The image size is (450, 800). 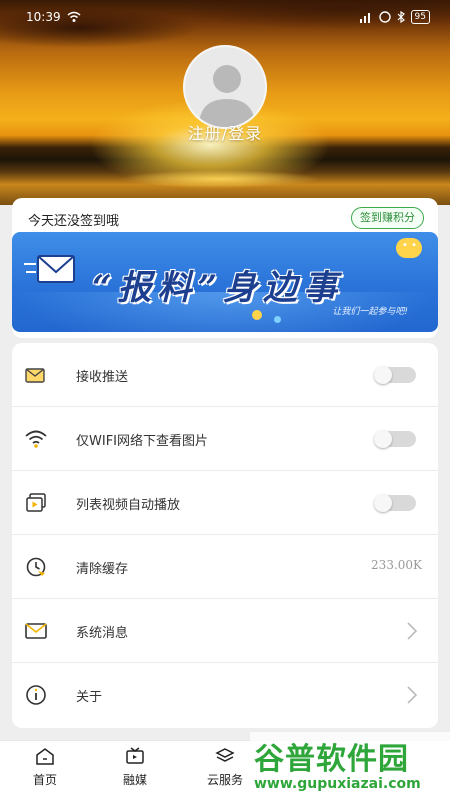 What do you see at coordinates (364, 18) in the screenshot?
I see `signal-icon` at bounding box center [364, 18].